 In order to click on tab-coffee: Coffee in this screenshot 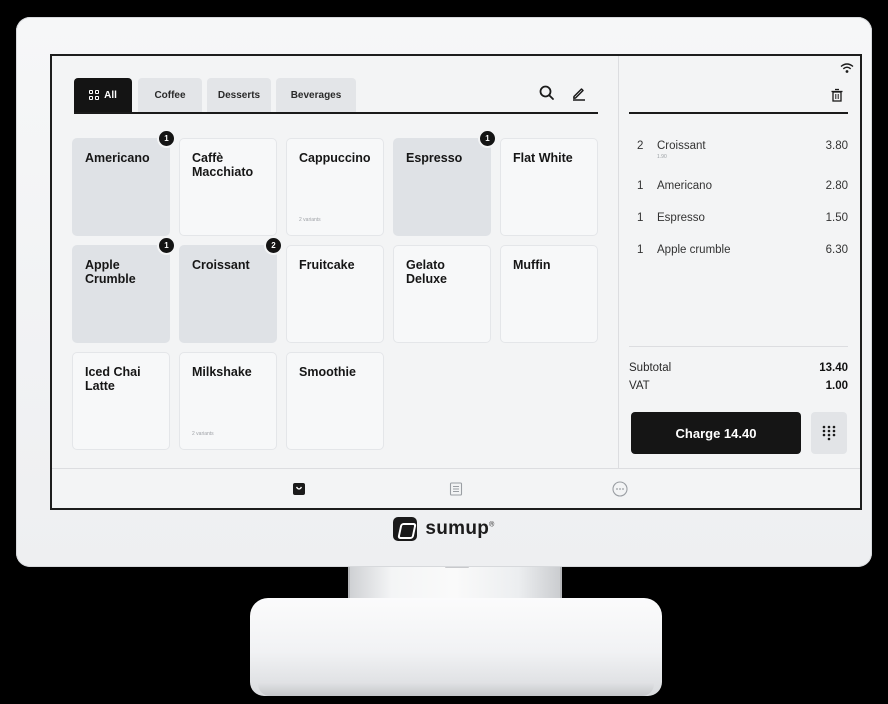, I will do `click(170, 95)`.